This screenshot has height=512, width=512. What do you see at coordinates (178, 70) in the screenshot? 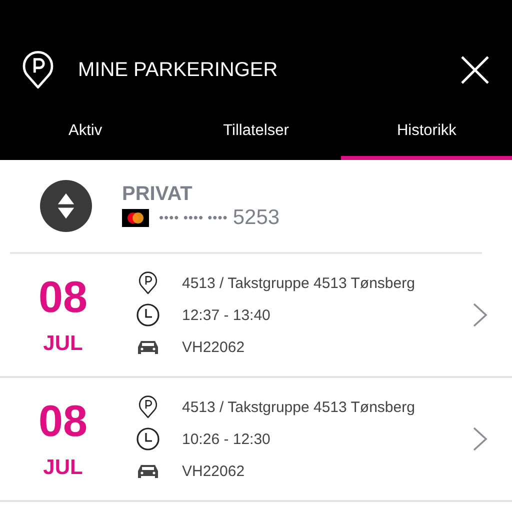
I see `screen-title: MINE PARKERINGER` at bounding box center [178, 70].